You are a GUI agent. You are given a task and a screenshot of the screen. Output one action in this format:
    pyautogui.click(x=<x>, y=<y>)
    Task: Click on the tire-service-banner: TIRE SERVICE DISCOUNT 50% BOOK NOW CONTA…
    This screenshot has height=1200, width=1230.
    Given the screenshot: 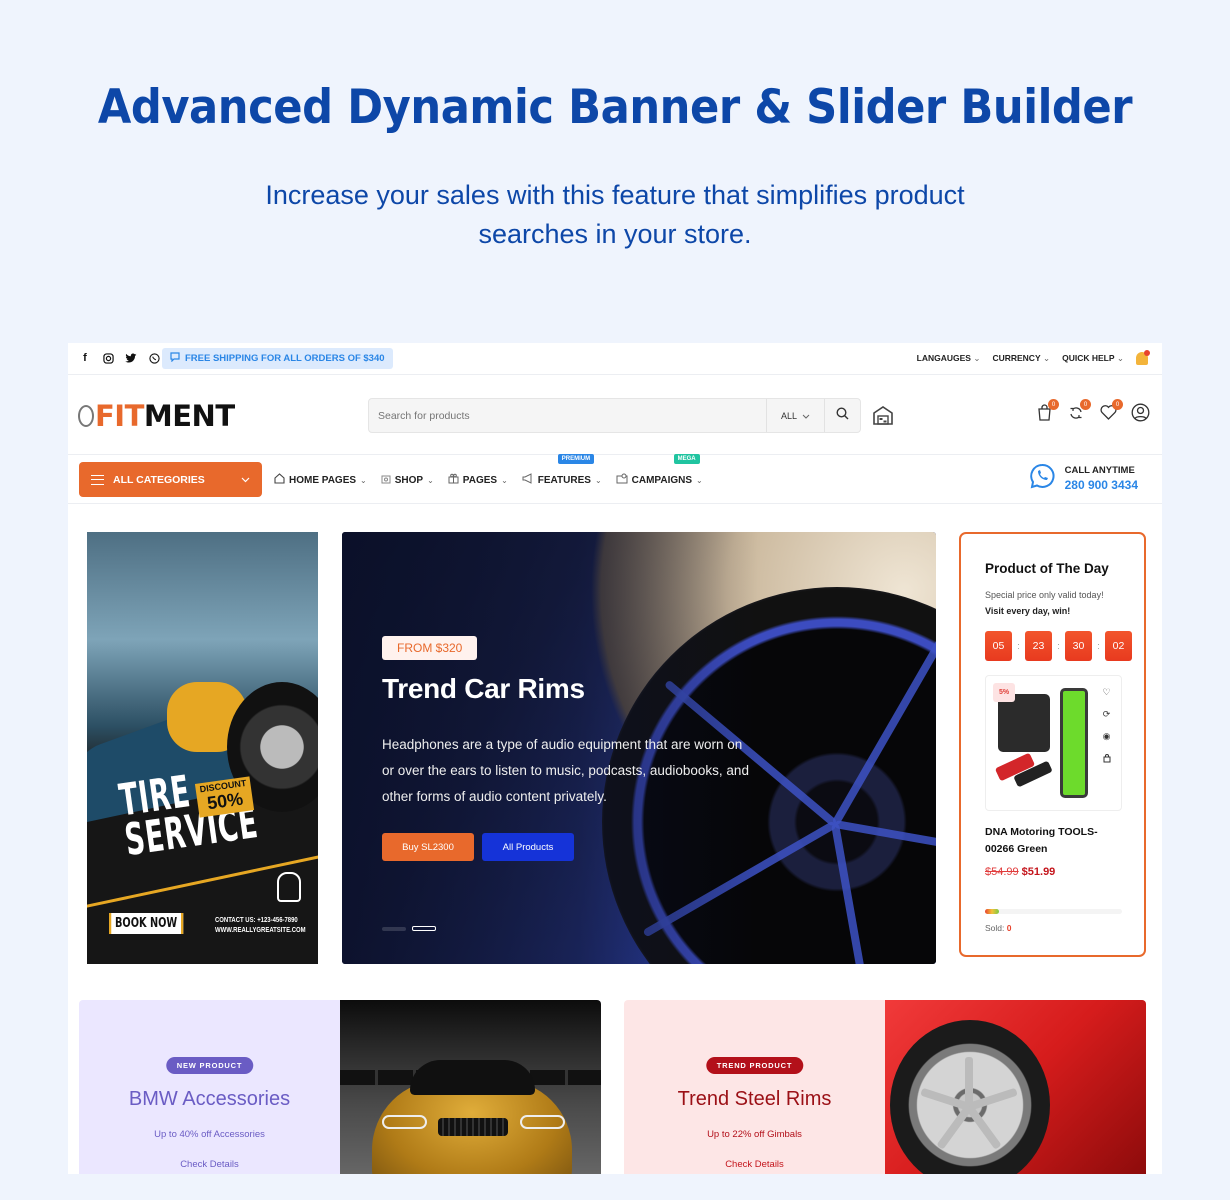 What is the action you would take?
    pyautogui.click(x=202, y=748)
    